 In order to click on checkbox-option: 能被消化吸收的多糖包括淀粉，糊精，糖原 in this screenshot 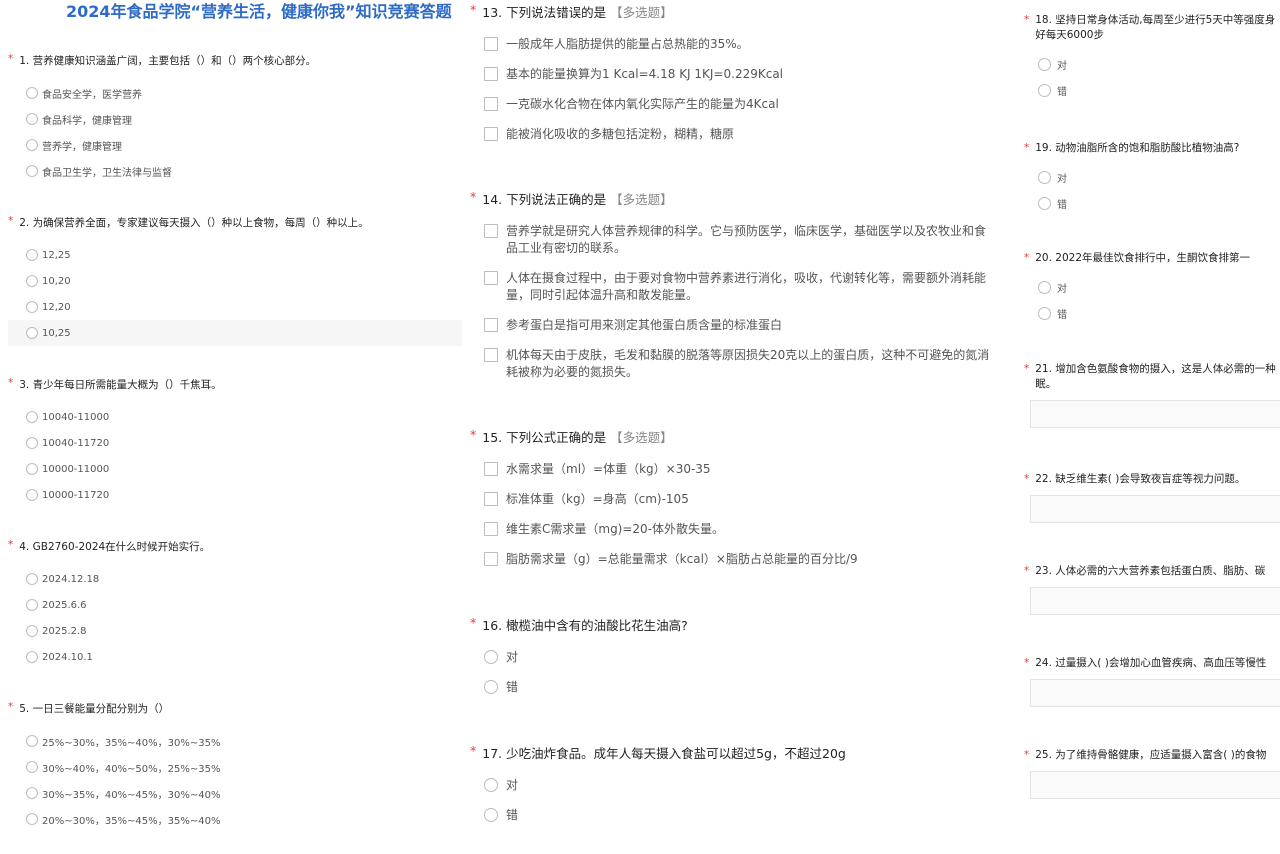, I will do `click(626, 134)`.